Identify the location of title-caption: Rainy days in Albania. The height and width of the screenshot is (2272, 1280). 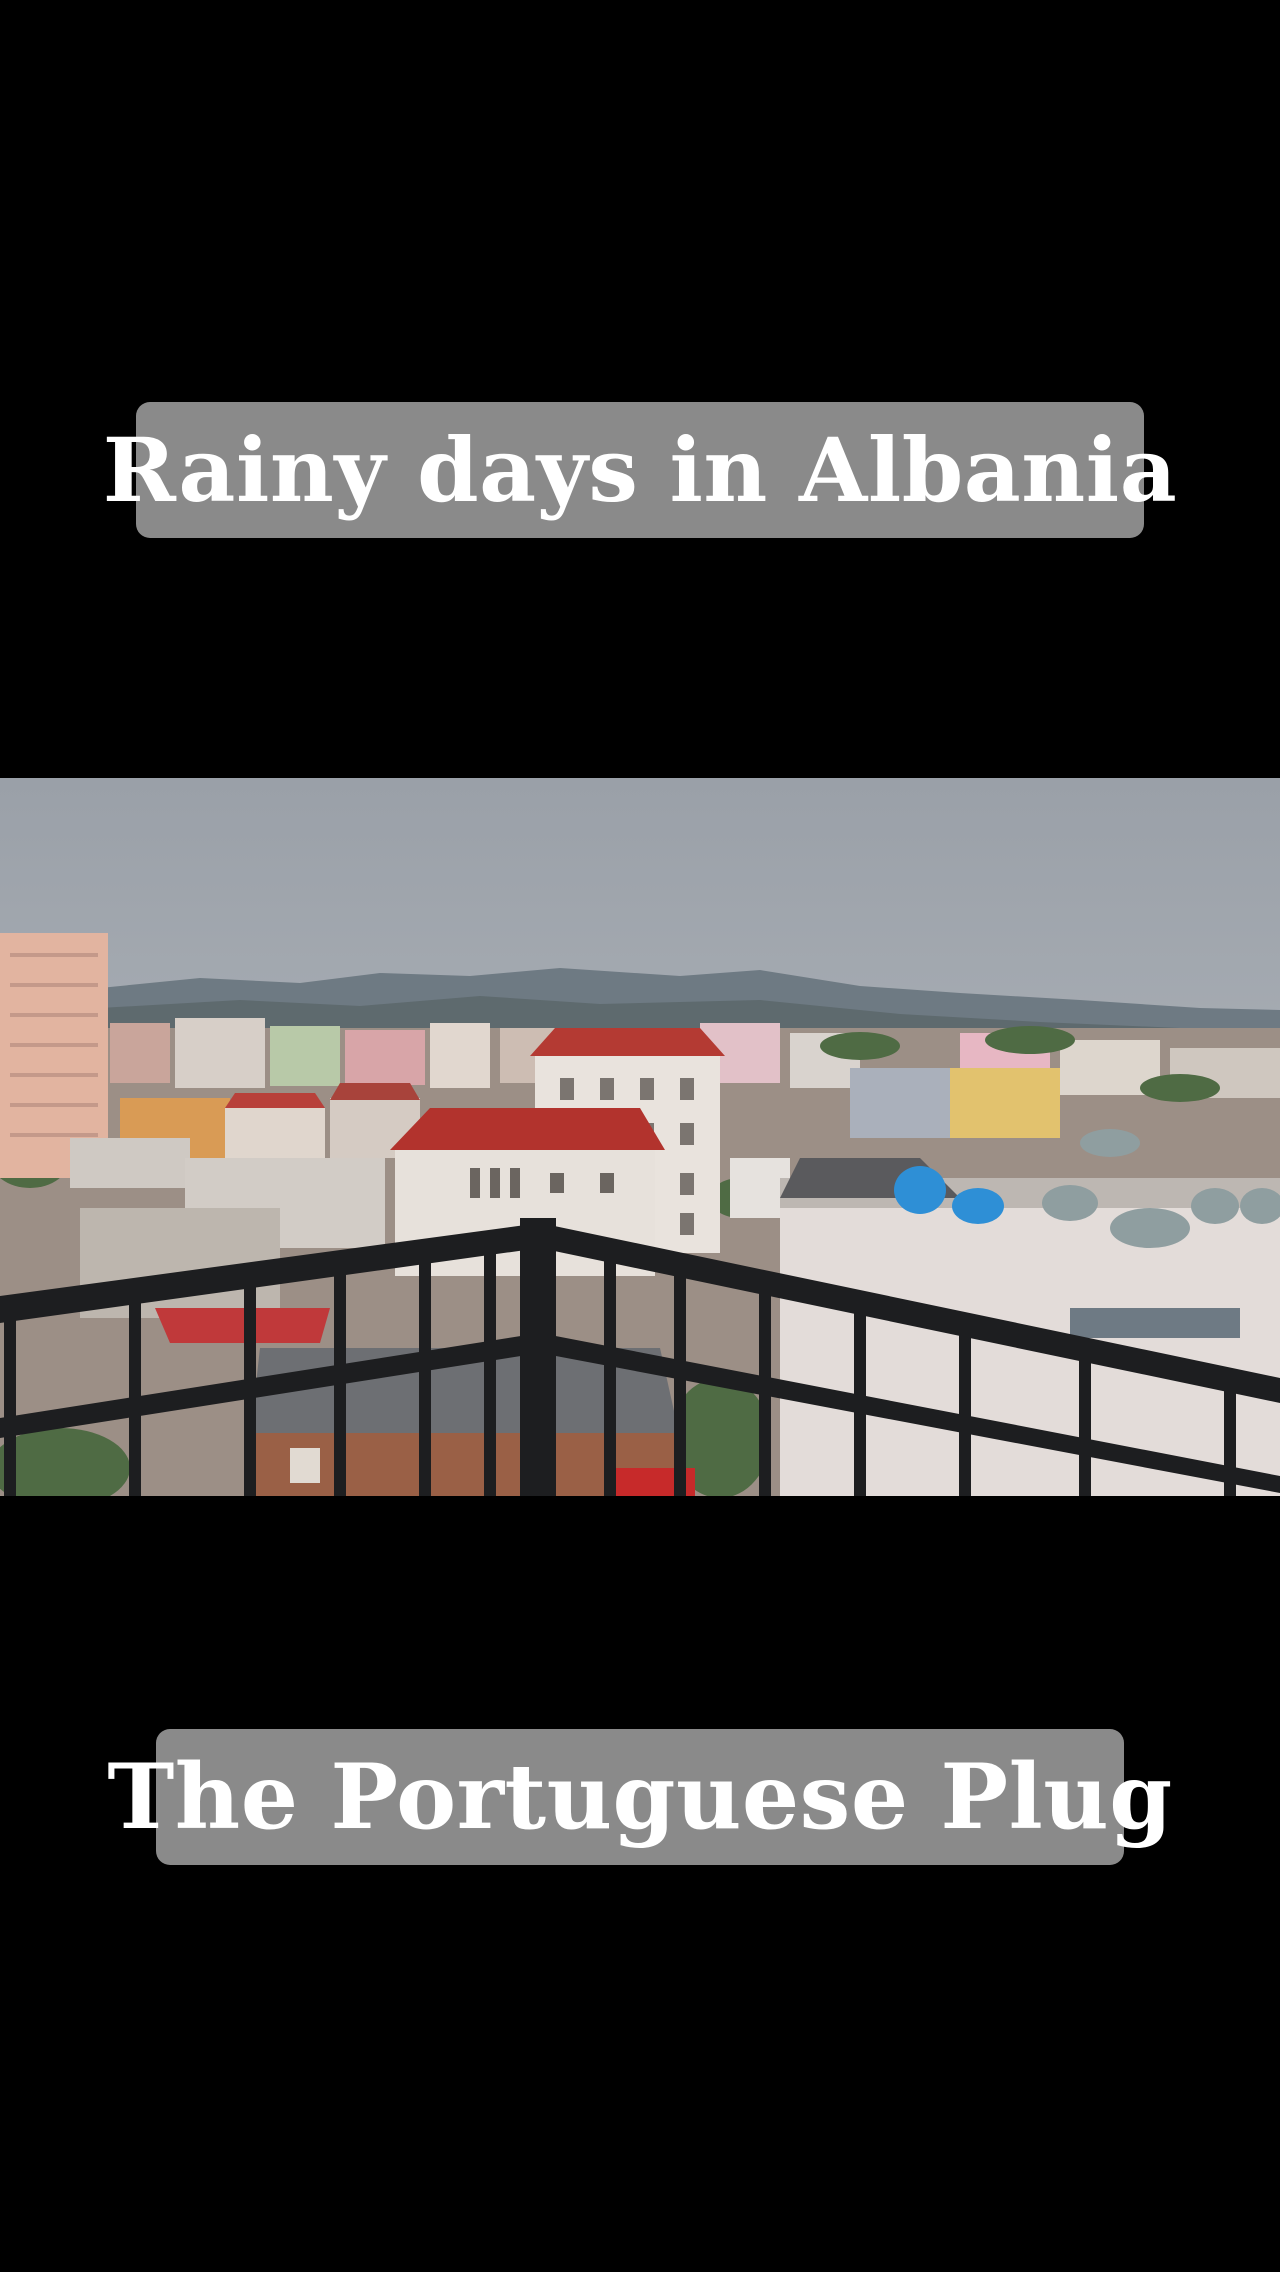
(640, 470).